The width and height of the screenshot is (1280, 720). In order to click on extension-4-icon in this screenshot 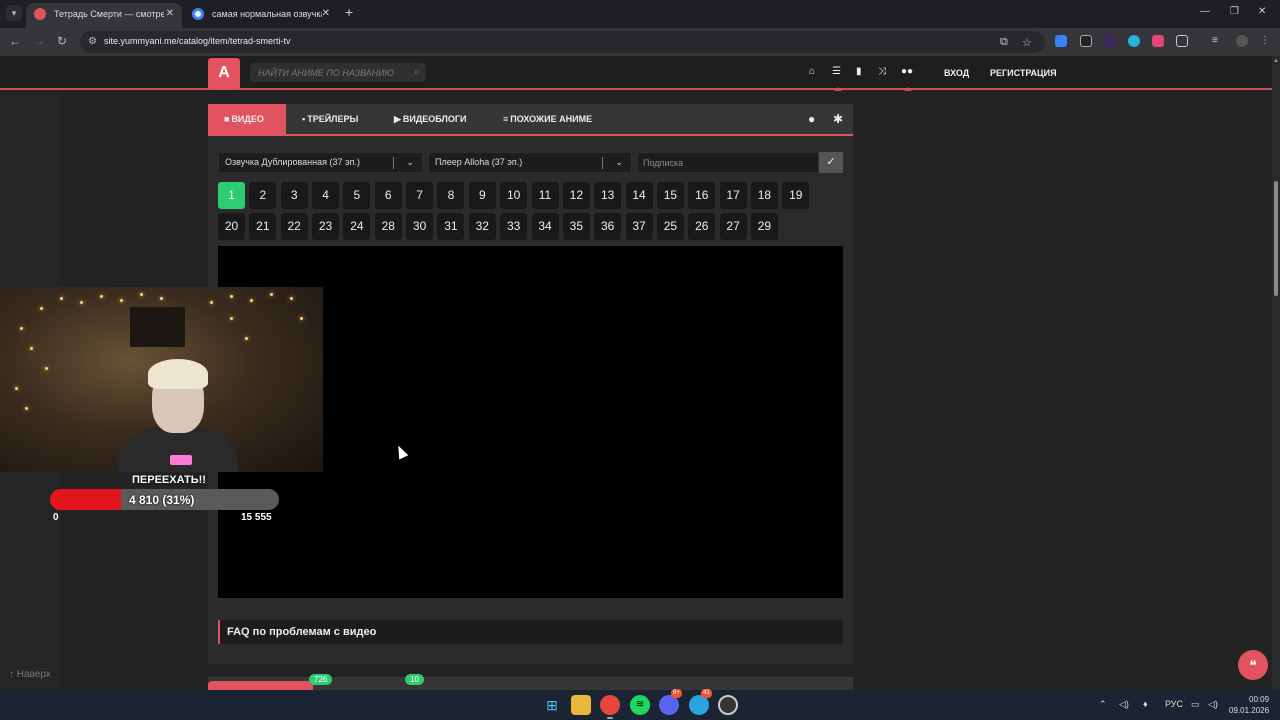, I will do `click(1134, 41)`.